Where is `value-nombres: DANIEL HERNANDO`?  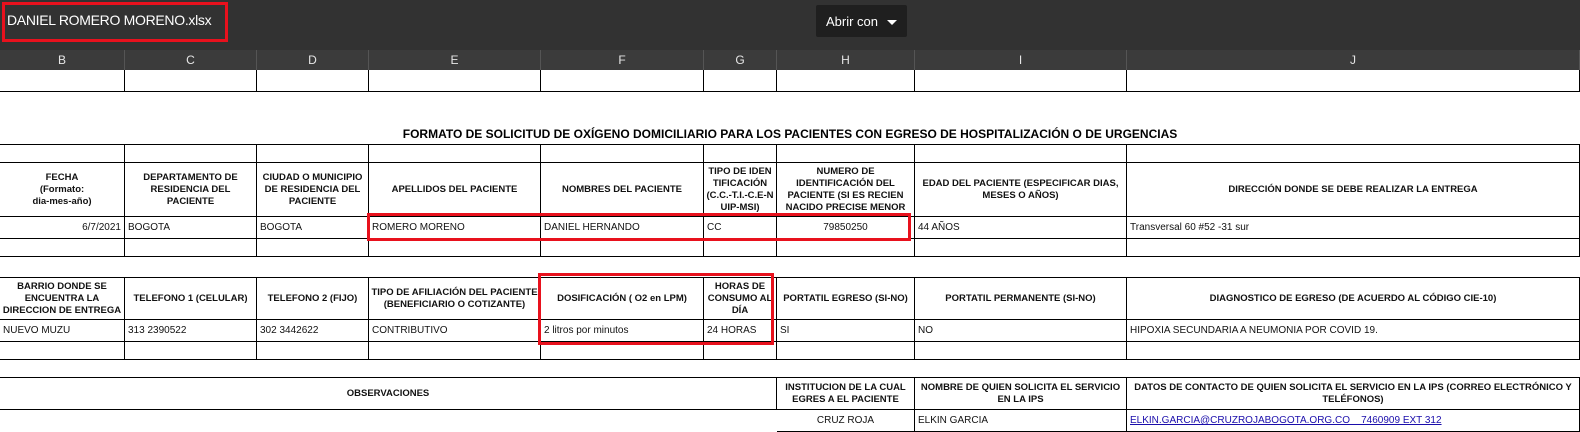 value-nombres: DANIEL HERNANDO is located at coordinates (622, 228).